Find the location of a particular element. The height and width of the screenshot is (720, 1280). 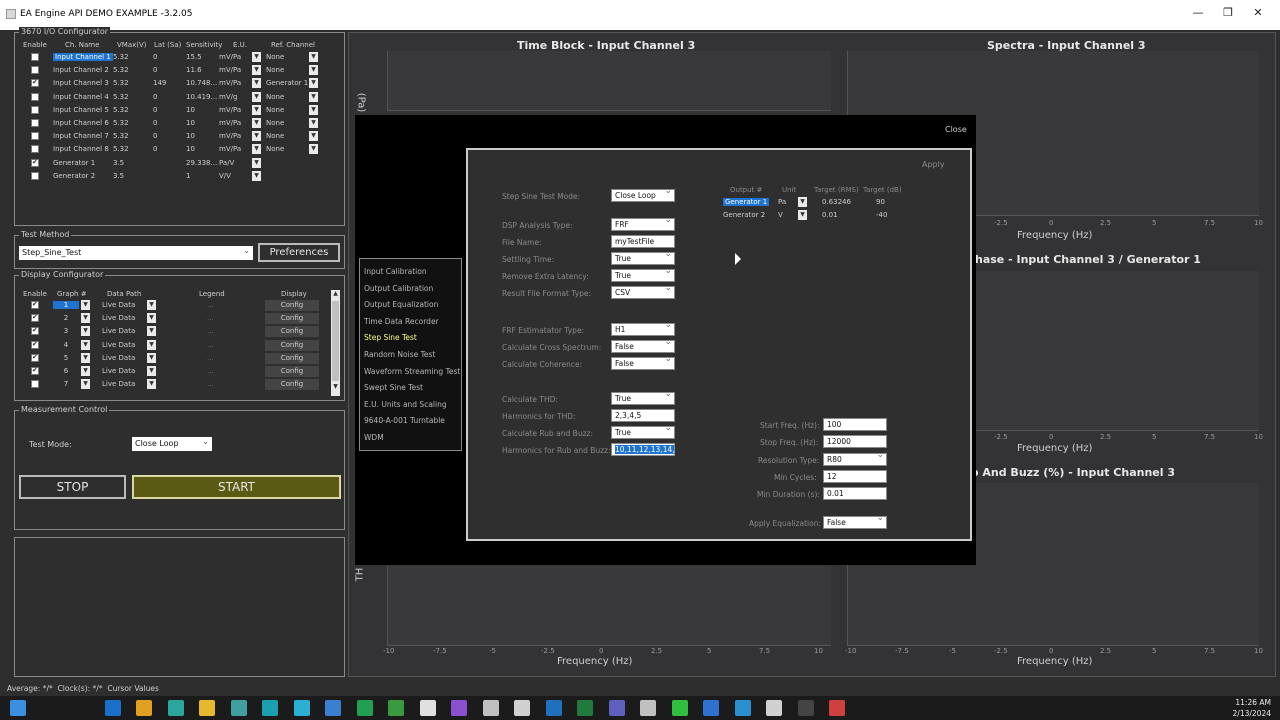

io-sensitivity: 1 is located at coordinates (188, 176).